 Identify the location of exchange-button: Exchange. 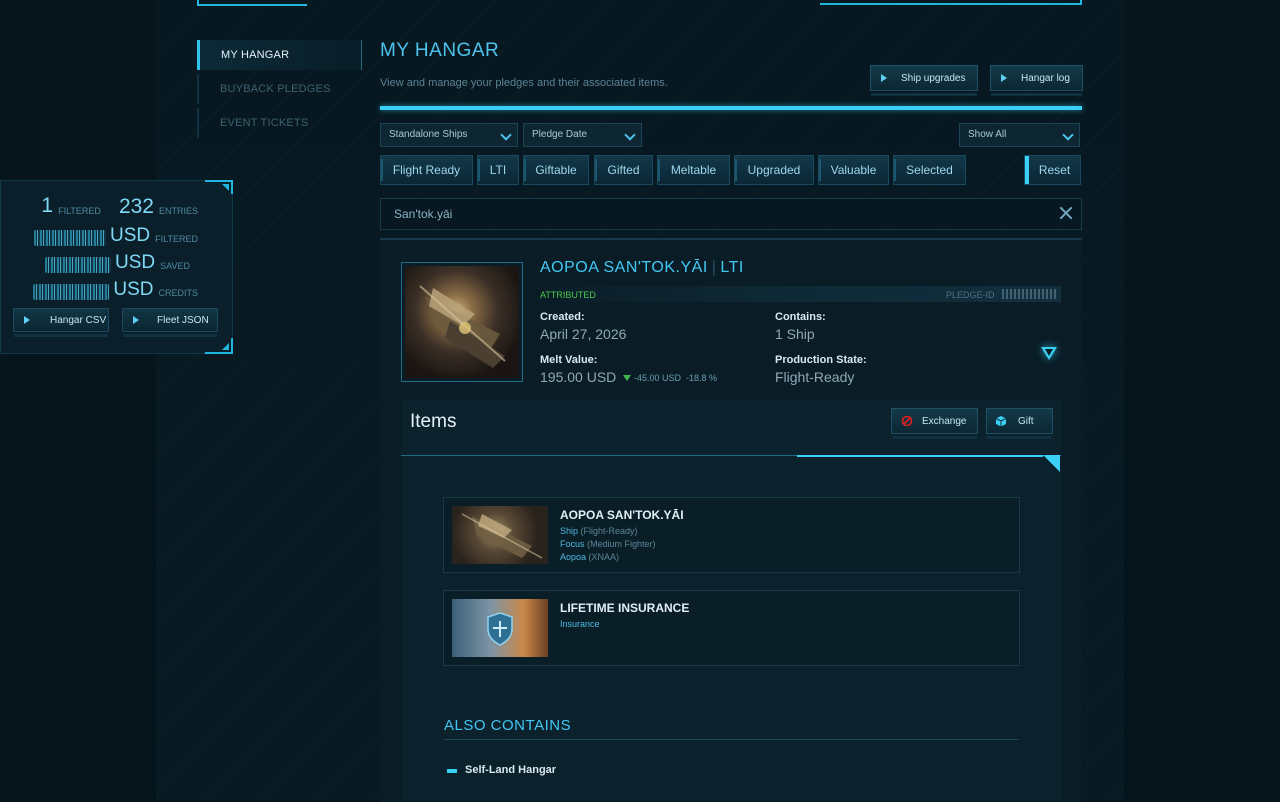
(934, 423).